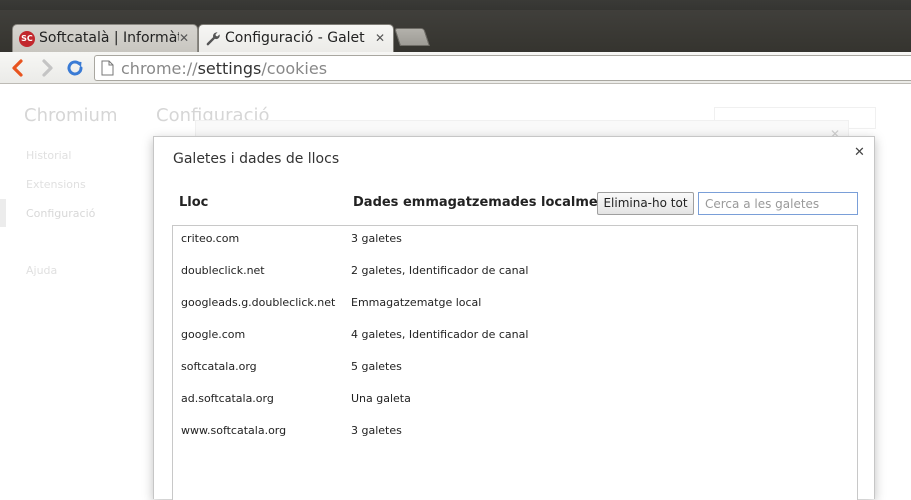 The width and height of the screenshot is (911, 500). Describe the element at coordinates (440, 270) in the screenshot. I see `site-data: 2 galetes, Identificador de canal` at that location.